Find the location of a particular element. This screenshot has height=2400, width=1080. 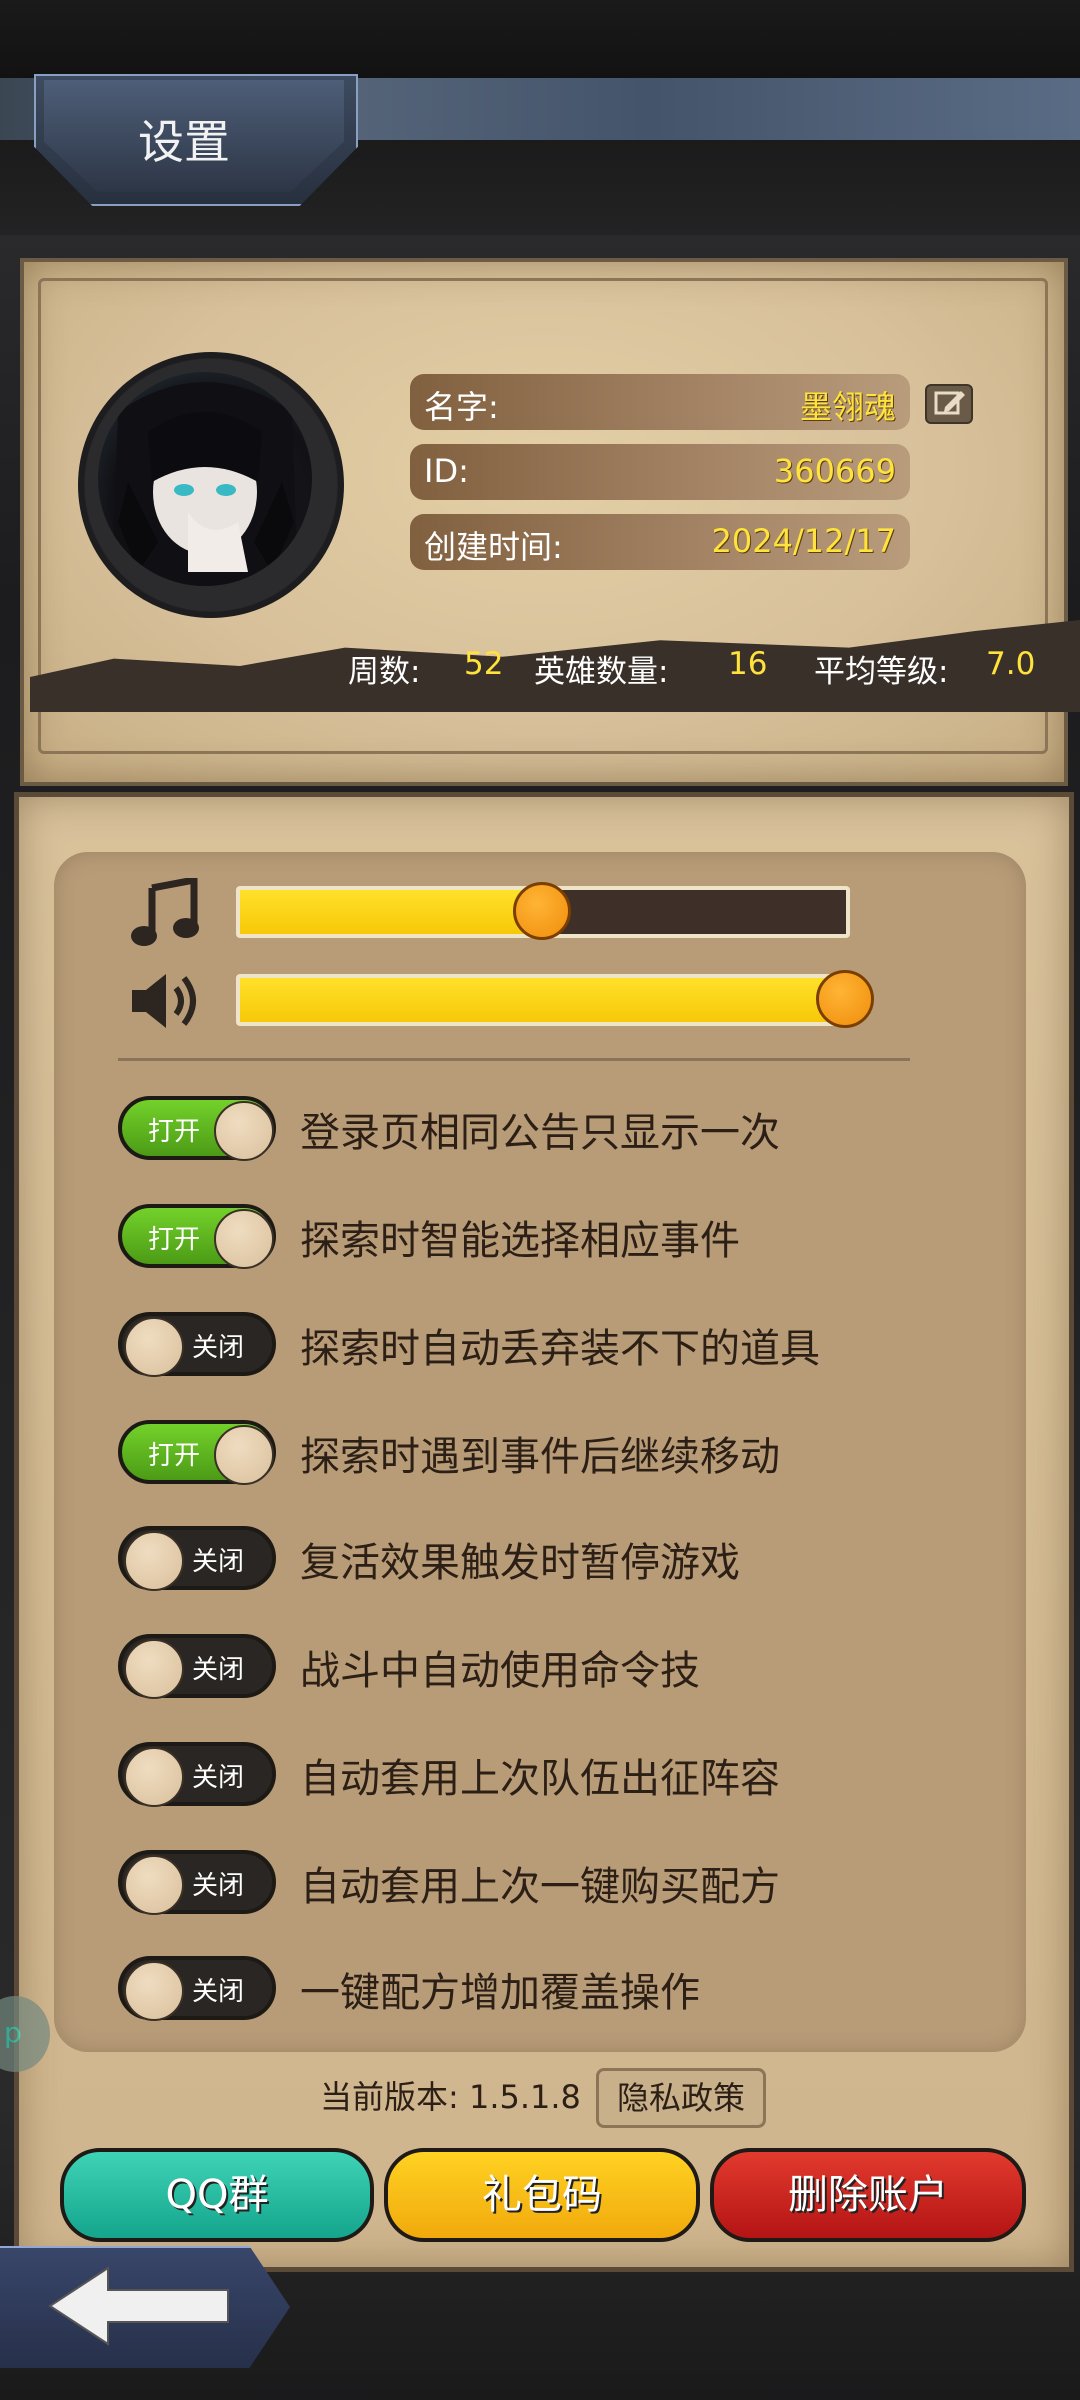

weeks-label: 周数: is located at coordinates (384, 672).